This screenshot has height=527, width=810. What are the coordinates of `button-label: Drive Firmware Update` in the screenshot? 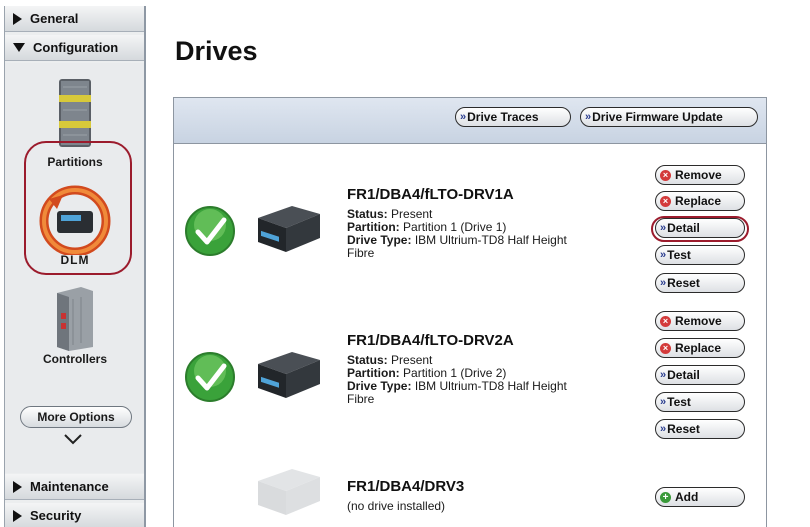 It's located at (657, 117).